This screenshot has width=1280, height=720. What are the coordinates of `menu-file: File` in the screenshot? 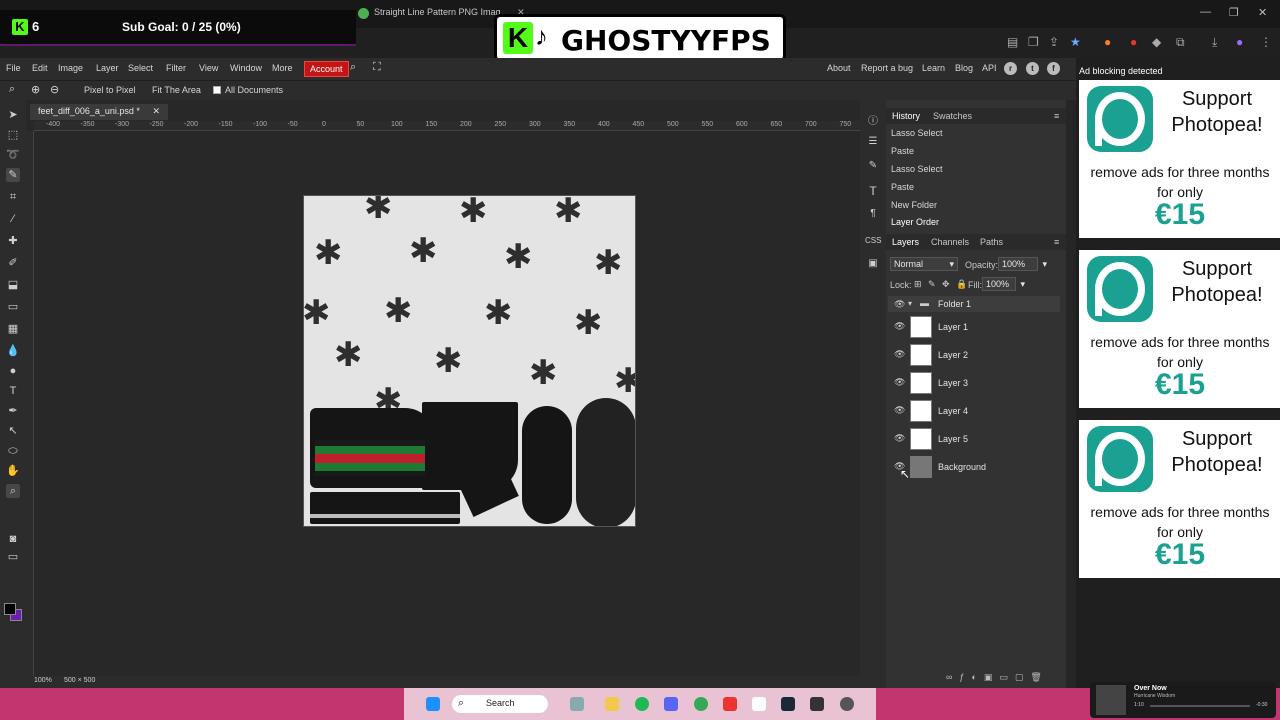 It's located at (13, 68).